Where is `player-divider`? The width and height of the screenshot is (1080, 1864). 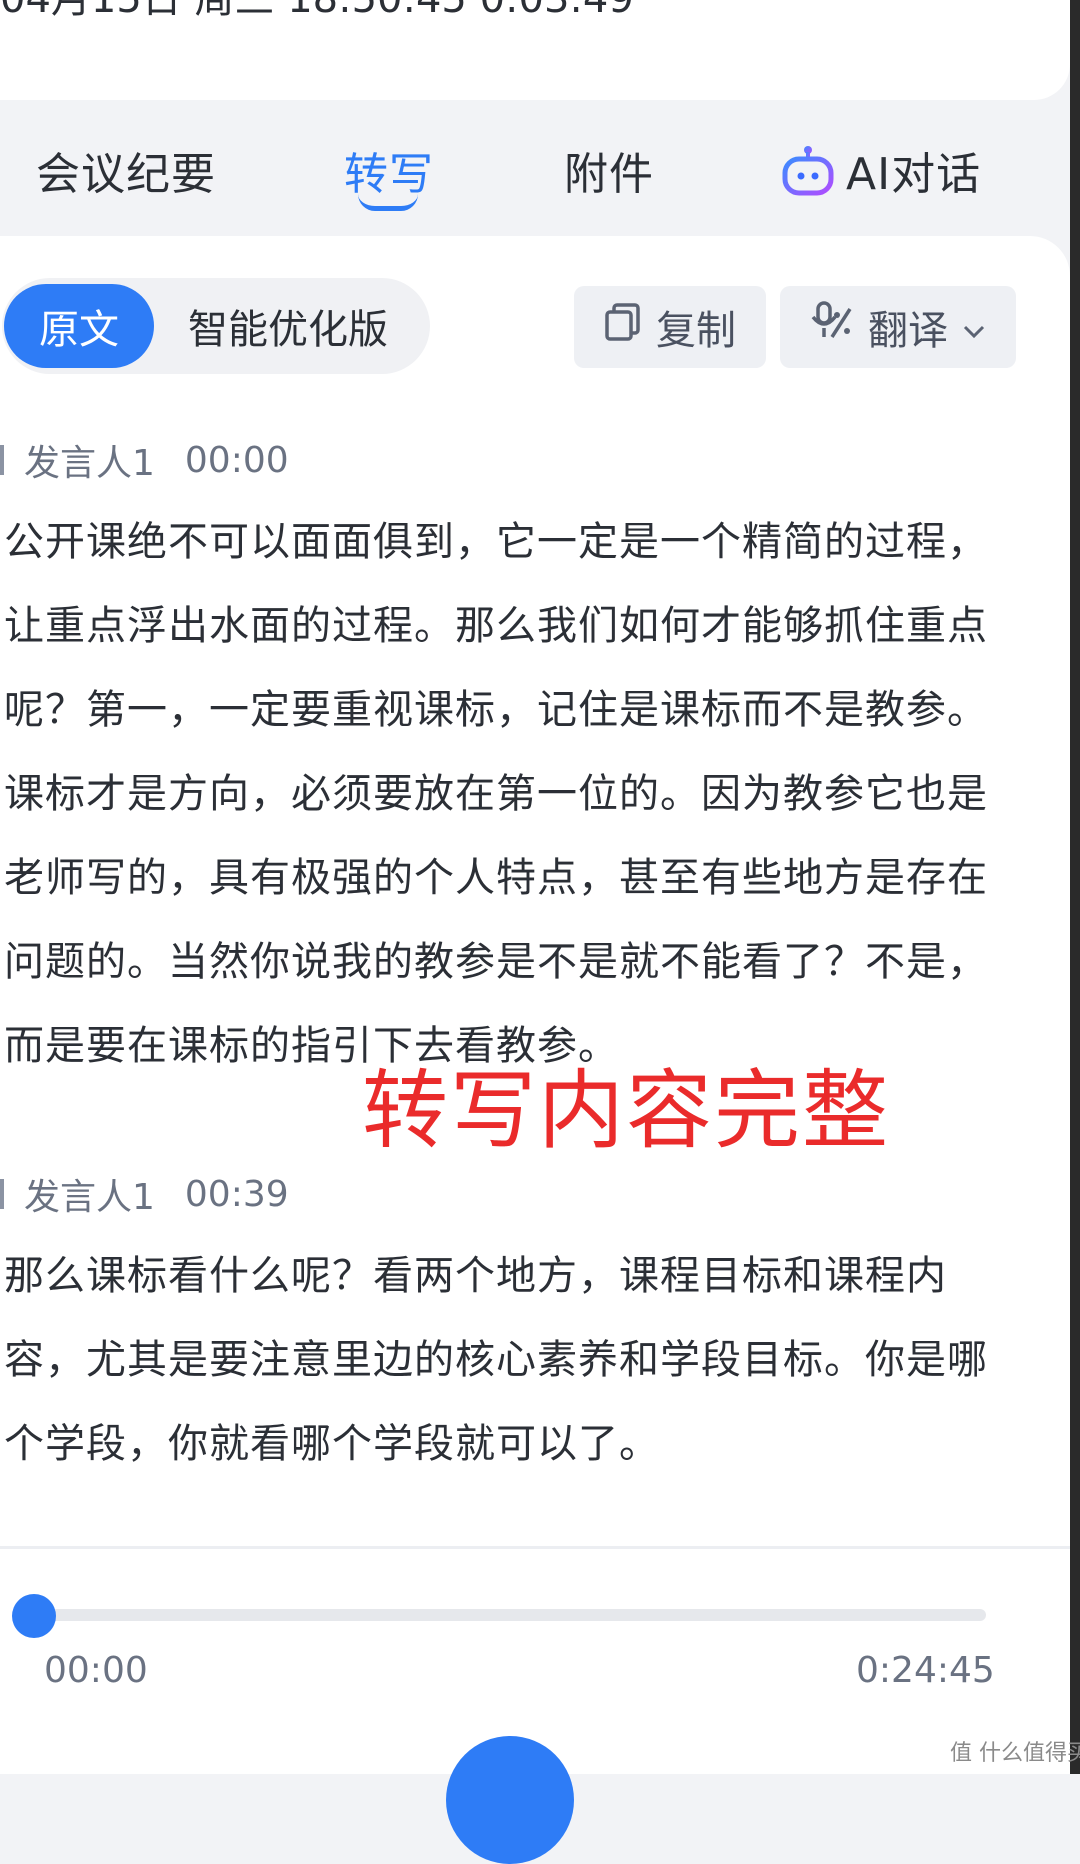
player-divider is located at coordinates (535, 1547).